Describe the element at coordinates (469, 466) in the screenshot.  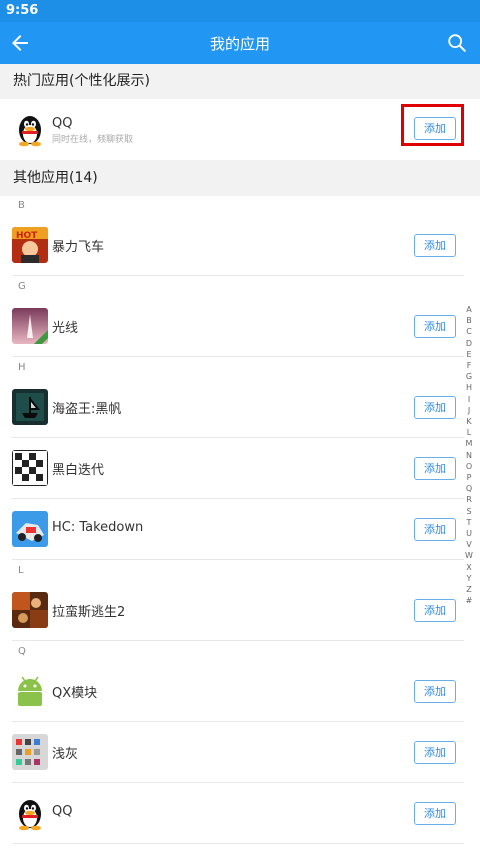
I see `index-letter: O` at that location.